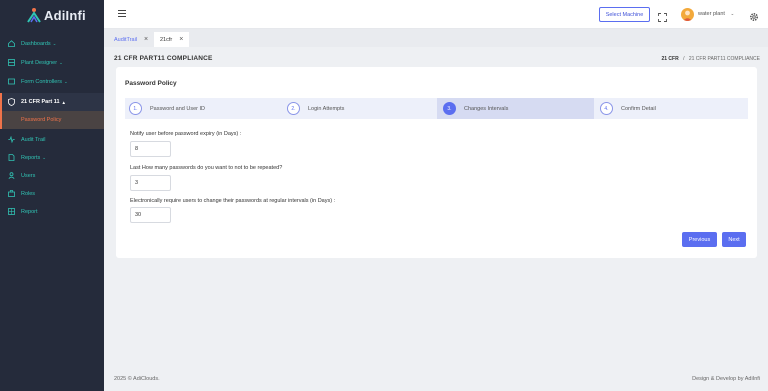 This screenshot has height=391, width=768. What do you see at coordinates (31, 157) in the screenshot?
I see `sidebar-item-label: Reports` at bounding box center [31, 157].